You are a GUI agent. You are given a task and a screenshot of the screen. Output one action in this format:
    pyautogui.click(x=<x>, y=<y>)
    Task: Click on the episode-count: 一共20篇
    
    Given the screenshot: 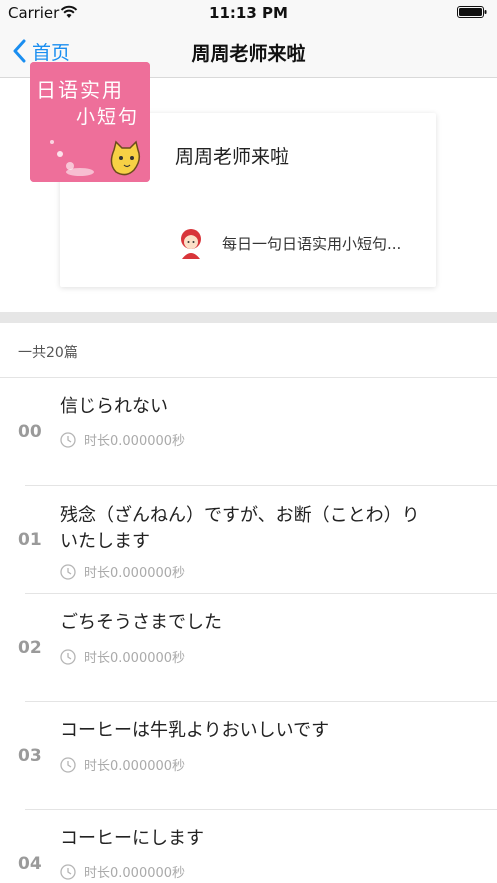 What is the action you would take?
    pyautogui.click(x=48, y=353)
    